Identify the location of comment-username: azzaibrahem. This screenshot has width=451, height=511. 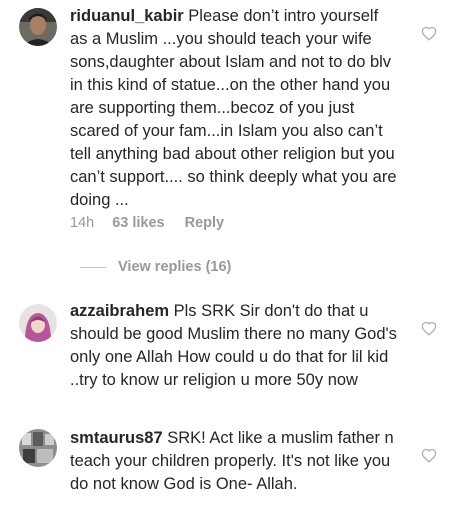
(119, 311).